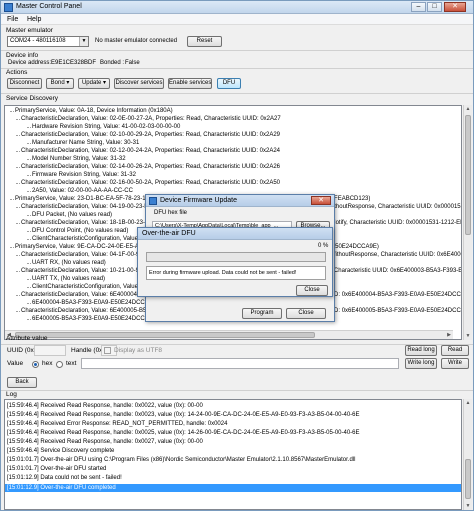 The width and height of the screenshot is (474, 511). What do you see at coordinates (171, 213) in the screenshot?
I see `dfu-hex-file-label: DFU hex file` at bounding box center [171, 213].